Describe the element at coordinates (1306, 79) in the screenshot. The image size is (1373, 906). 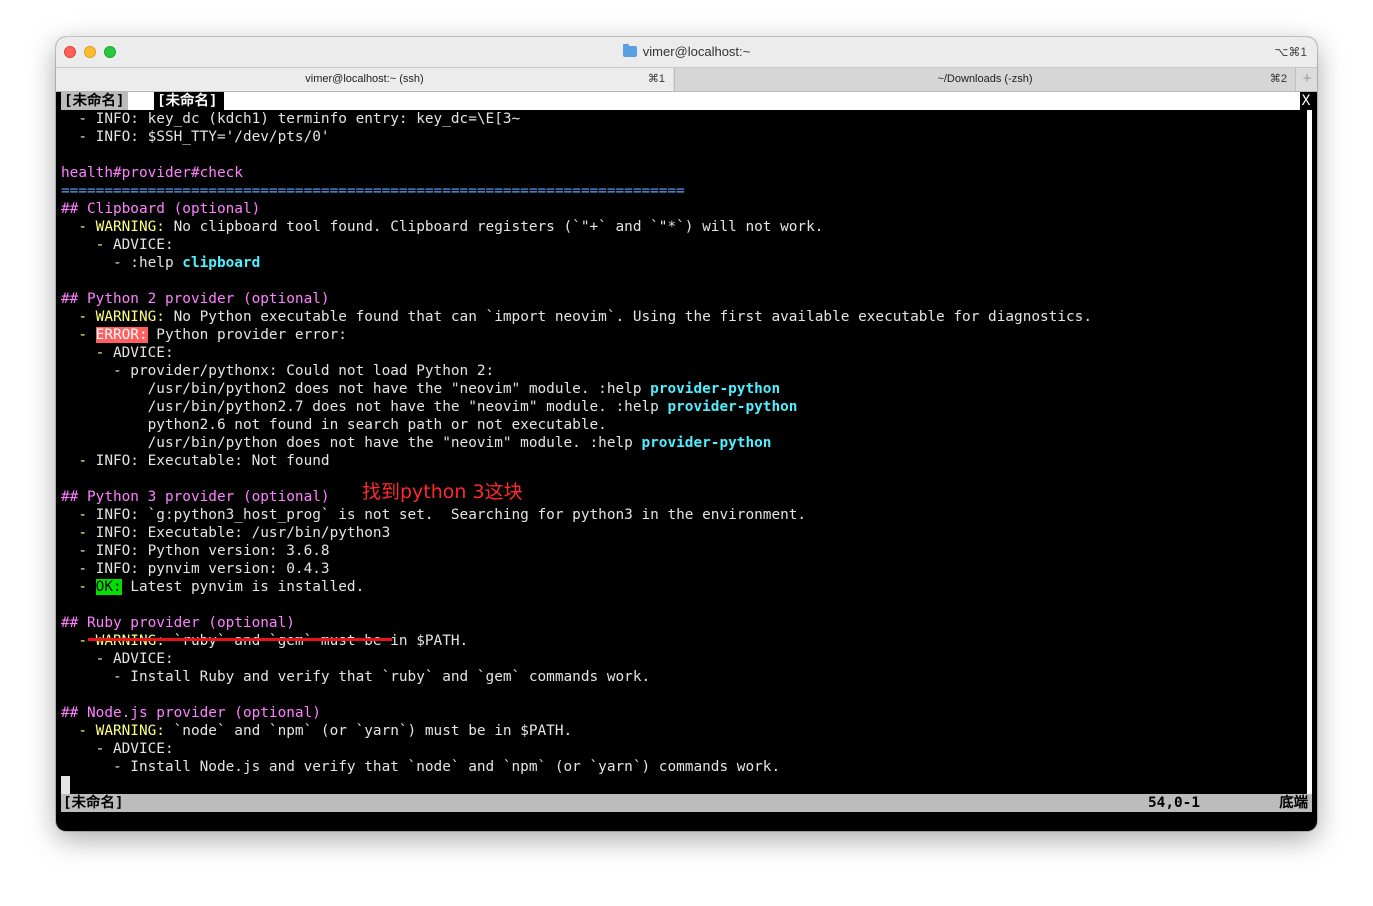
I see `new-tab-button: +` at that location.